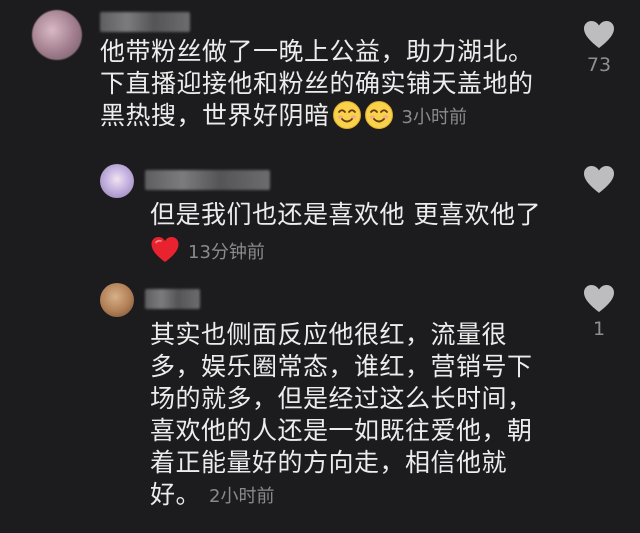  What do you see at coordinates (360, 252) in the screenshot?
I see `comment-line: 13分钟前` at bounding box center [360, 252].